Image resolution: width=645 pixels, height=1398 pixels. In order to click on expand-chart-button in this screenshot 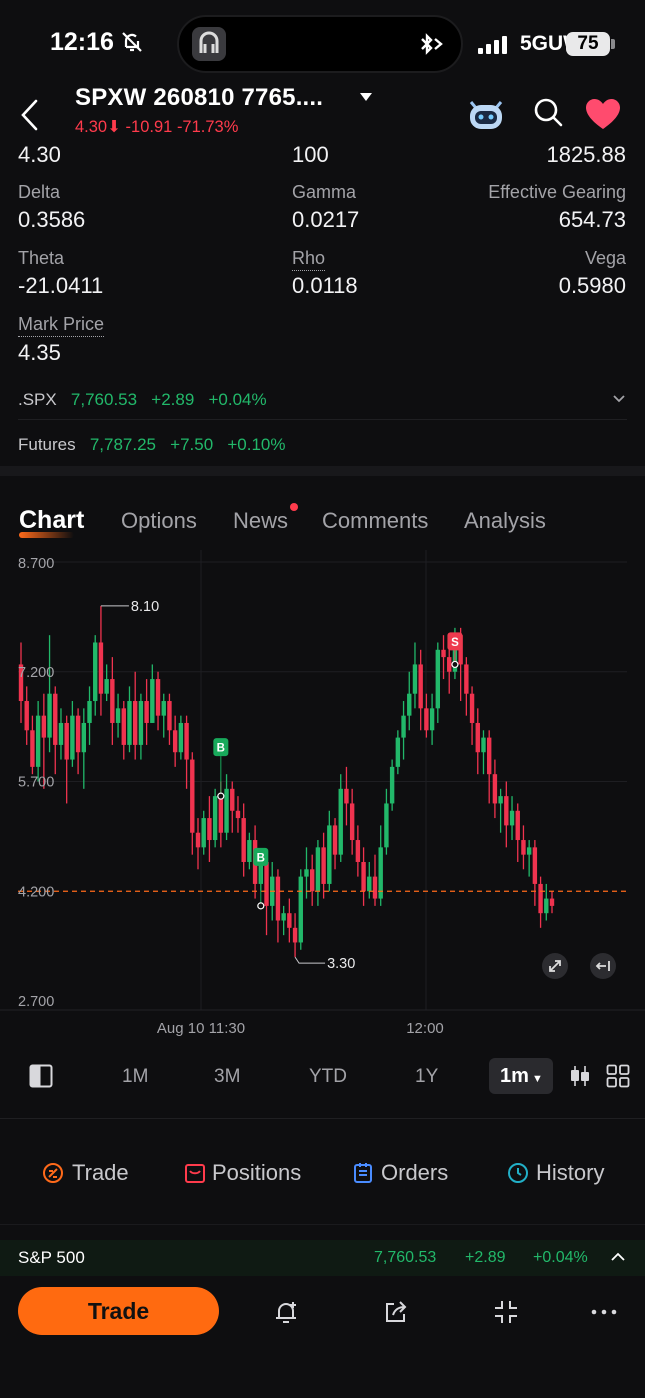, I will do `click(555, 966)`.